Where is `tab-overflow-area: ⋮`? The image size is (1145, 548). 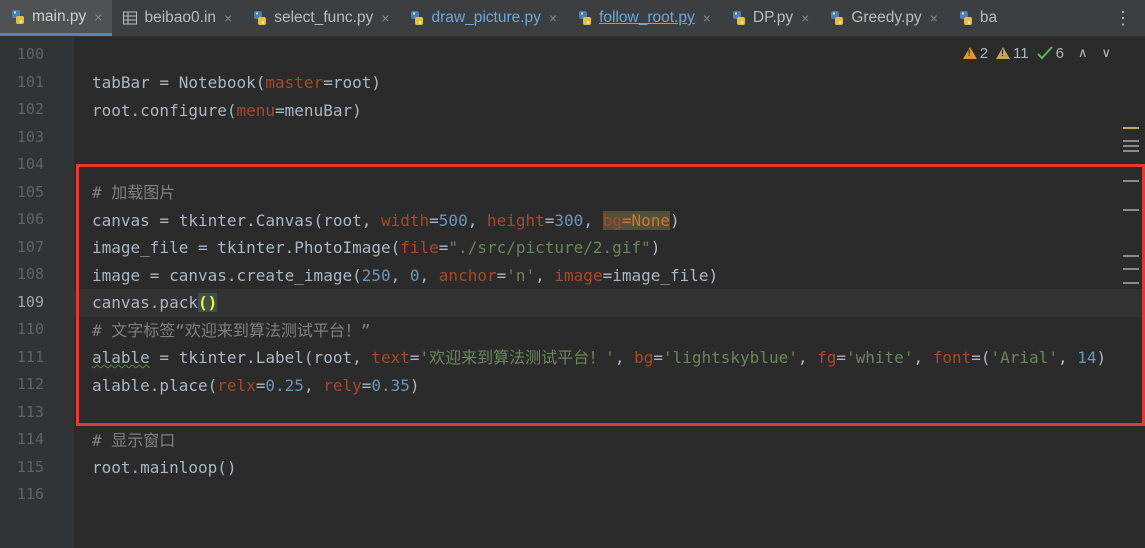 tab-overflow-area: ⋮ is located at coordinates (1123, 18).